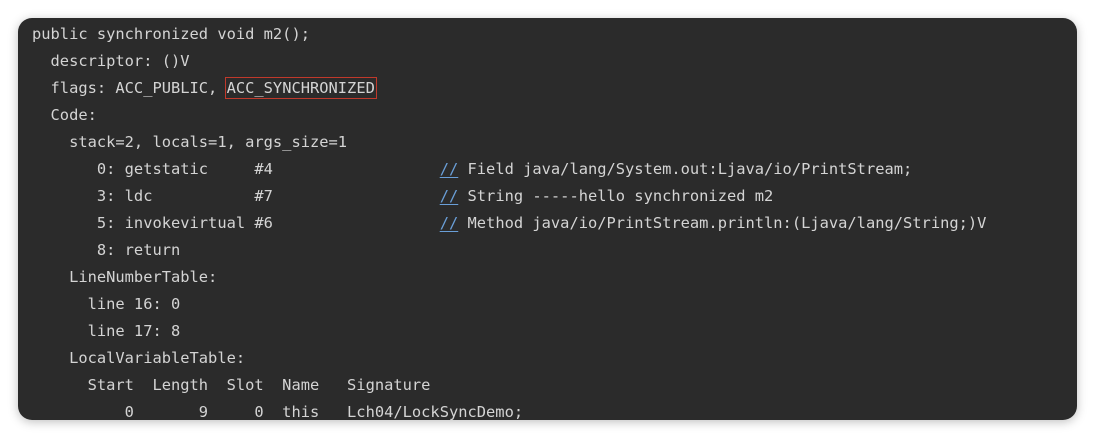 The height and width of the screenshot is (439, 1095). What do you see at coordinates (171, 34) in the screenshot?
I see `method-signature: public synchronized void m2();` at bounding box center [171, 34].